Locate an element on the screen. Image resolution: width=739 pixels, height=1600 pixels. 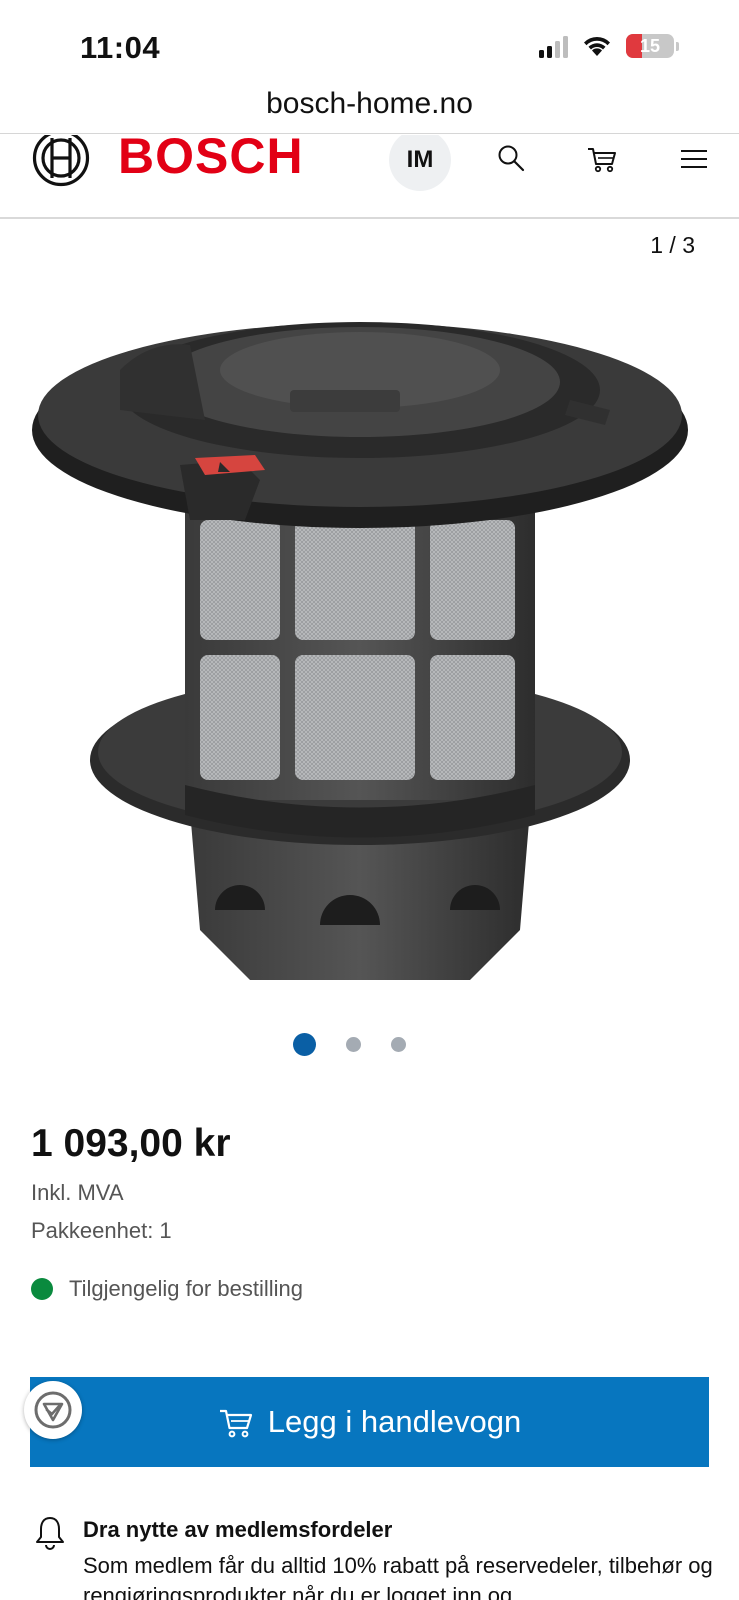
battery-icon: 15 is located at coordinates (650, 46).